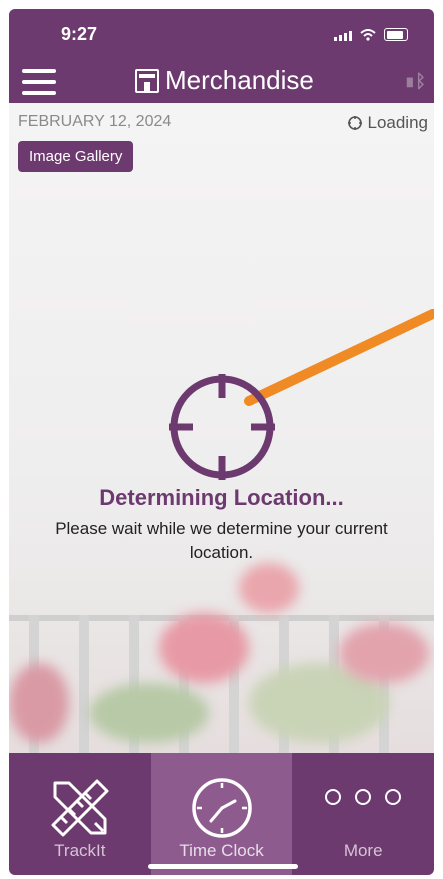 The height and width of the screenshot is (879, 443). I want to click on railing-post, so click(84, 684).